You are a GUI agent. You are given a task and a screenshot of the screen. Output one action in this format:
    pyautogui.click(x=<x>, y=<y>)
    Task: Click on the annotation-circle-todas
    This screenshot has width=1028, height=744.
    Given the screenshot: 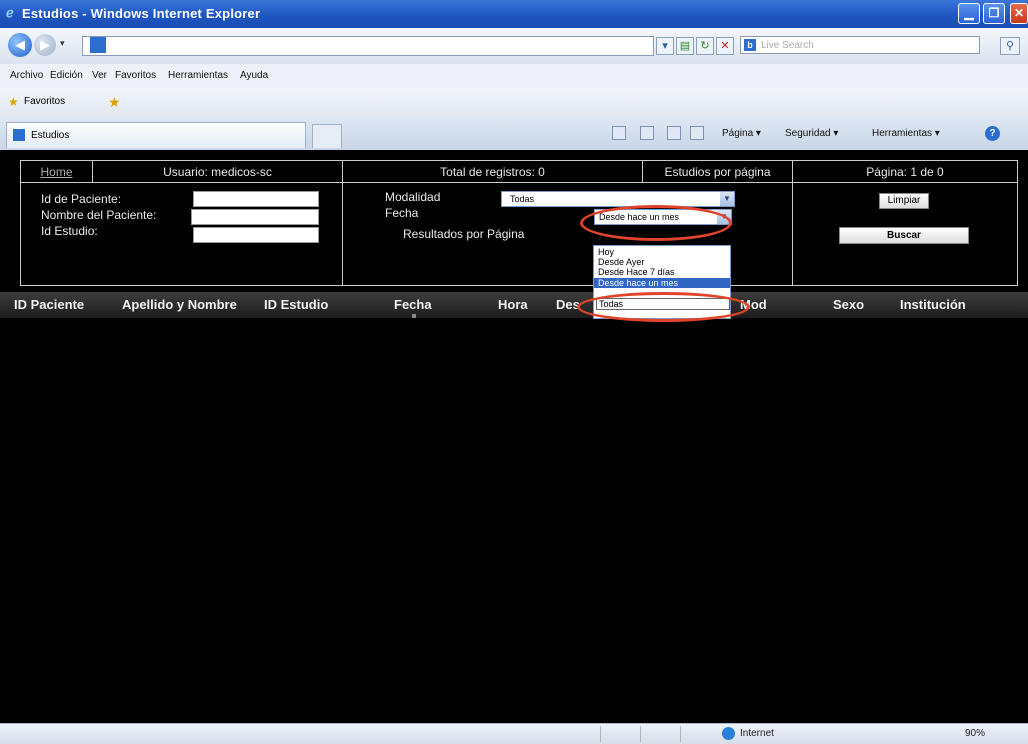 What is the action you would take?
    pyautogui.click(x=663, y=307)
    